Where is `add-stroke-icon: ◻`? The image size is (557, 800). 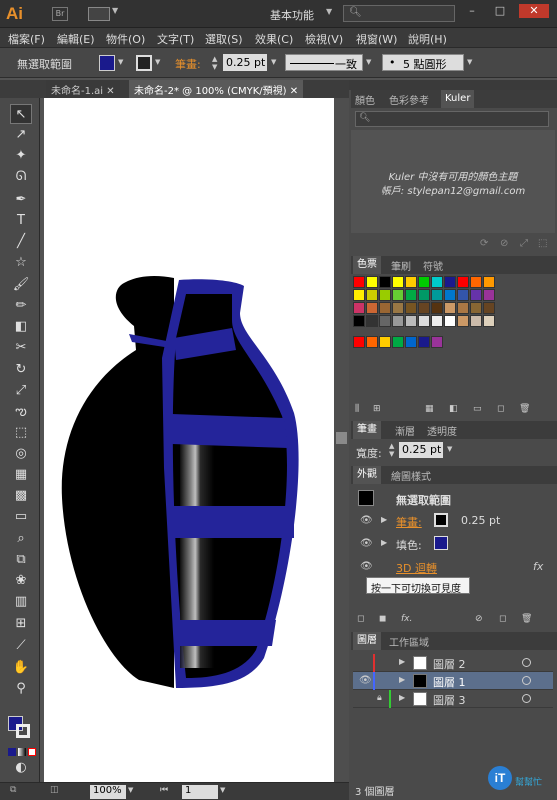
add-stroke-icon: ◻ is located at coordinates (360, 619).